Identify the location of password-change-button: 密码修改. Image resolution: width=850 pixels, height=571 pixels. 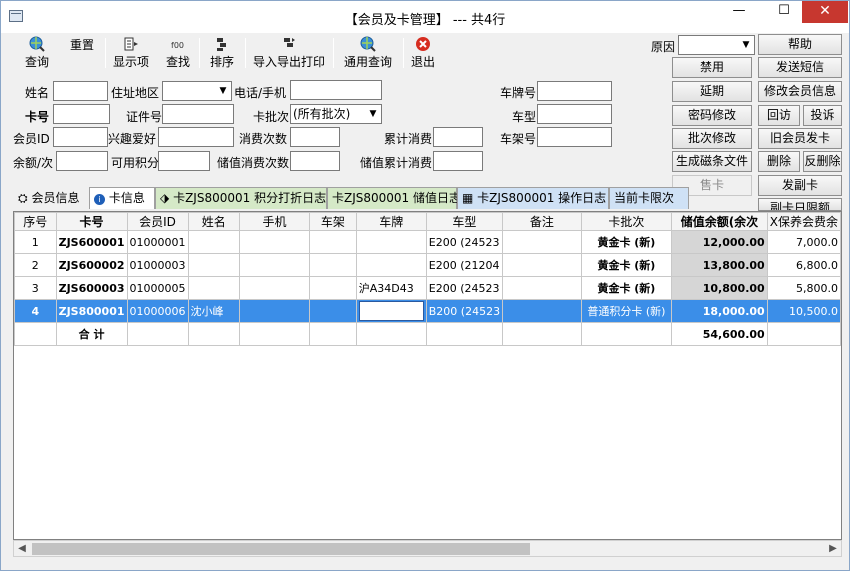
(712, 115).